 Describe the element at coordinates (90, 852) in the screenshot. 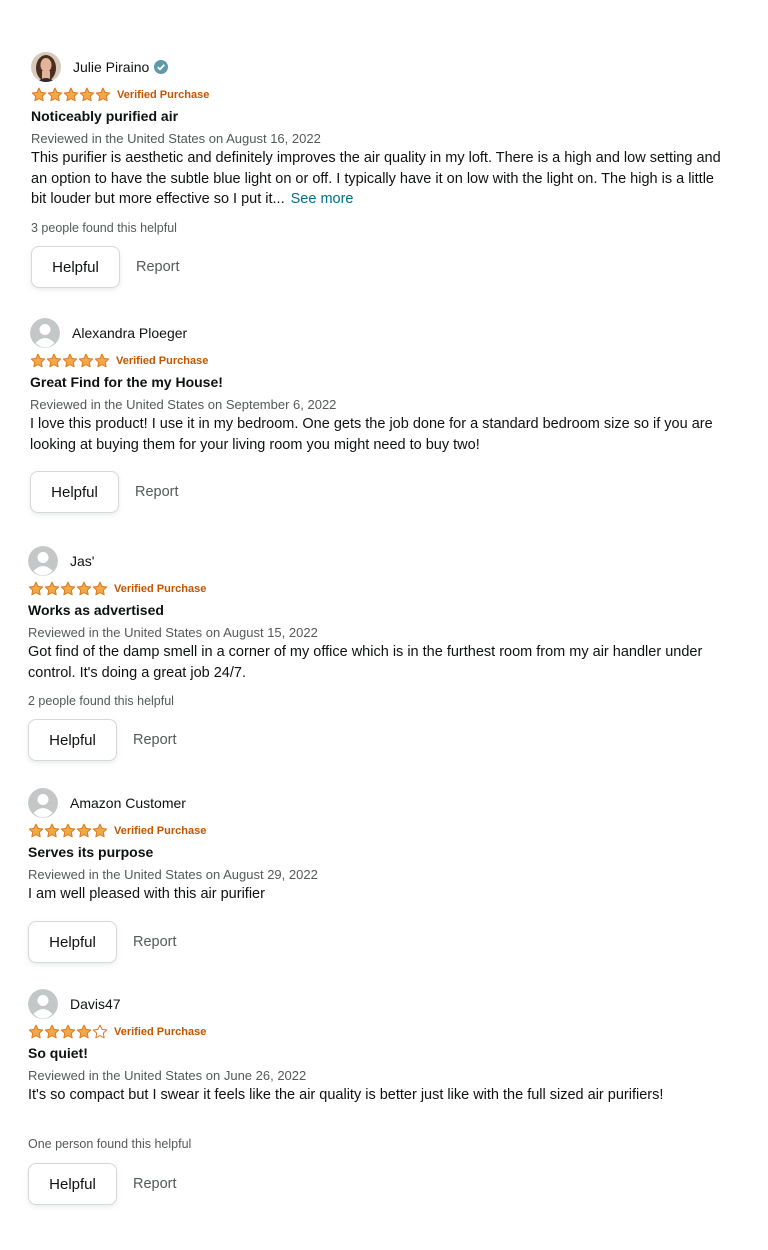

I see `review-title: Serves its purpose` at that location.